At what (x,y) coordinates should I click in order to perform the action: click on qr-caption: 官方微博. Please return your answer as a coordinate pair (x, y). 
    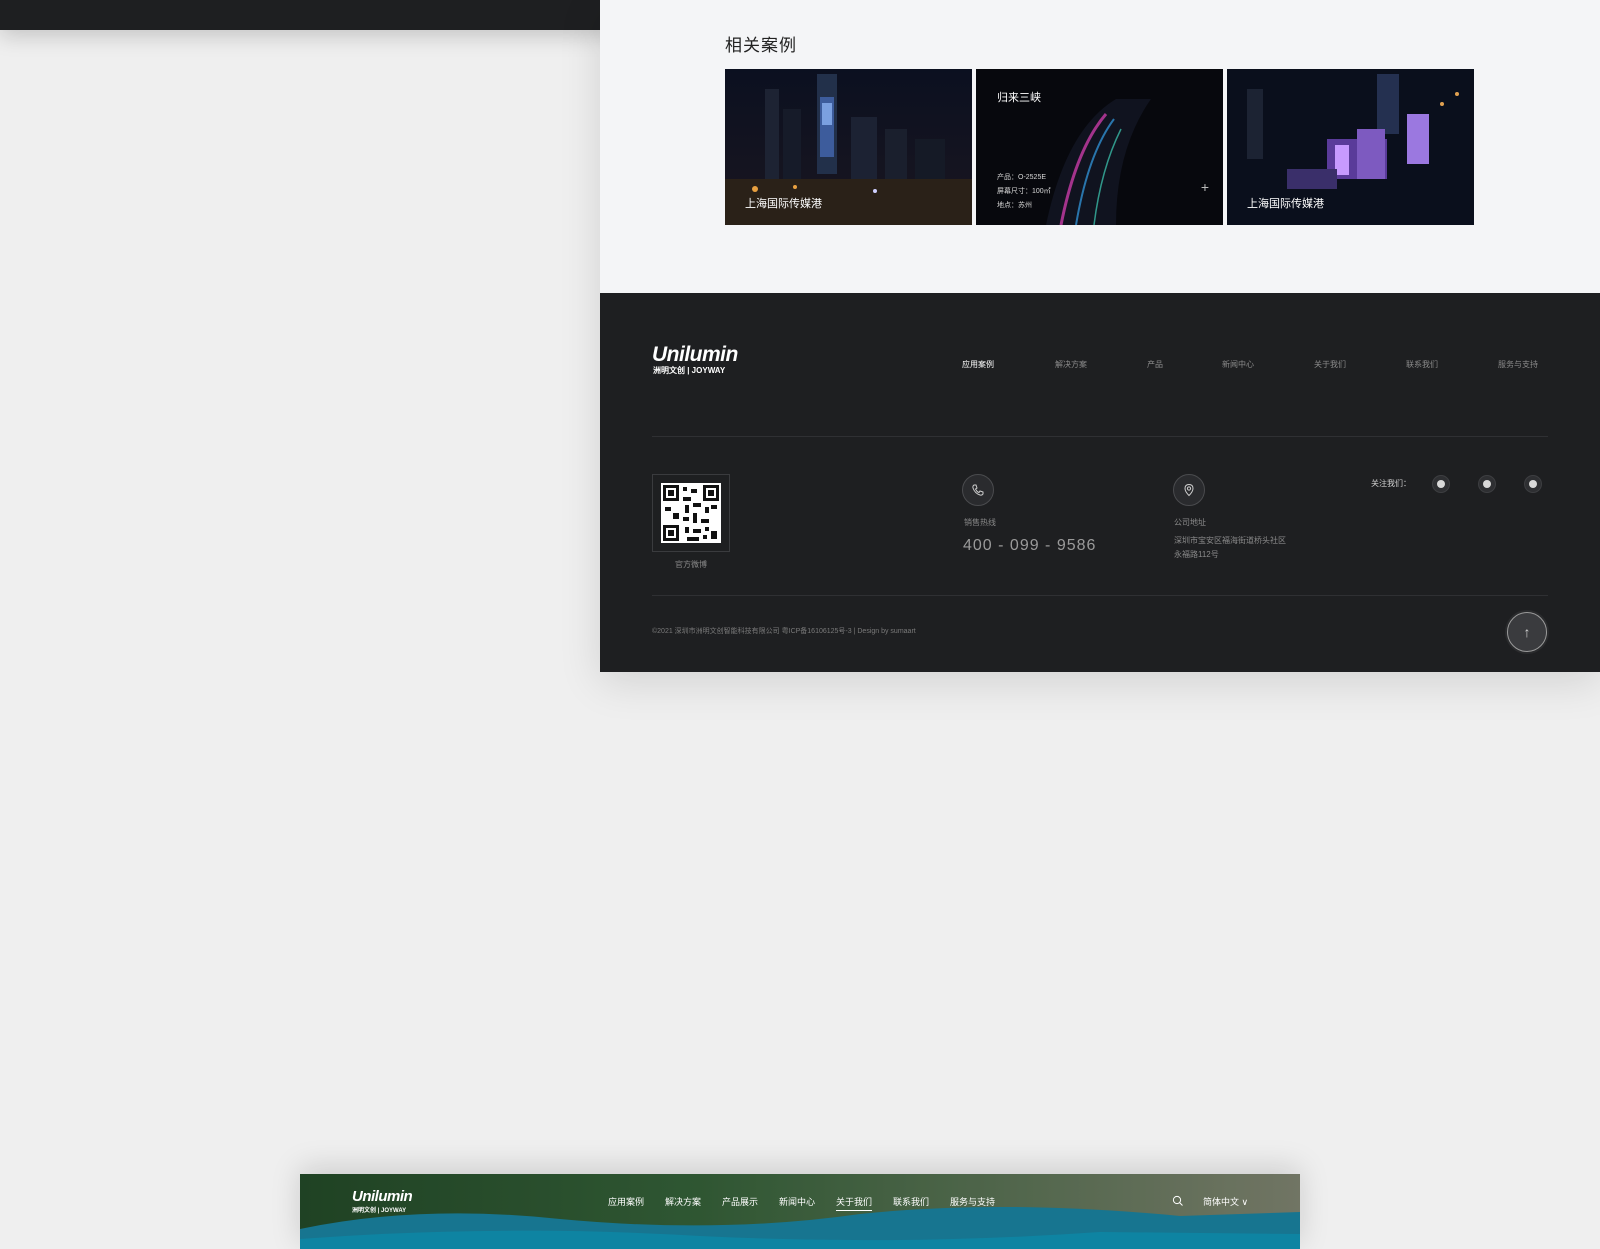
    Looking at the image, I should click on (691, 564).